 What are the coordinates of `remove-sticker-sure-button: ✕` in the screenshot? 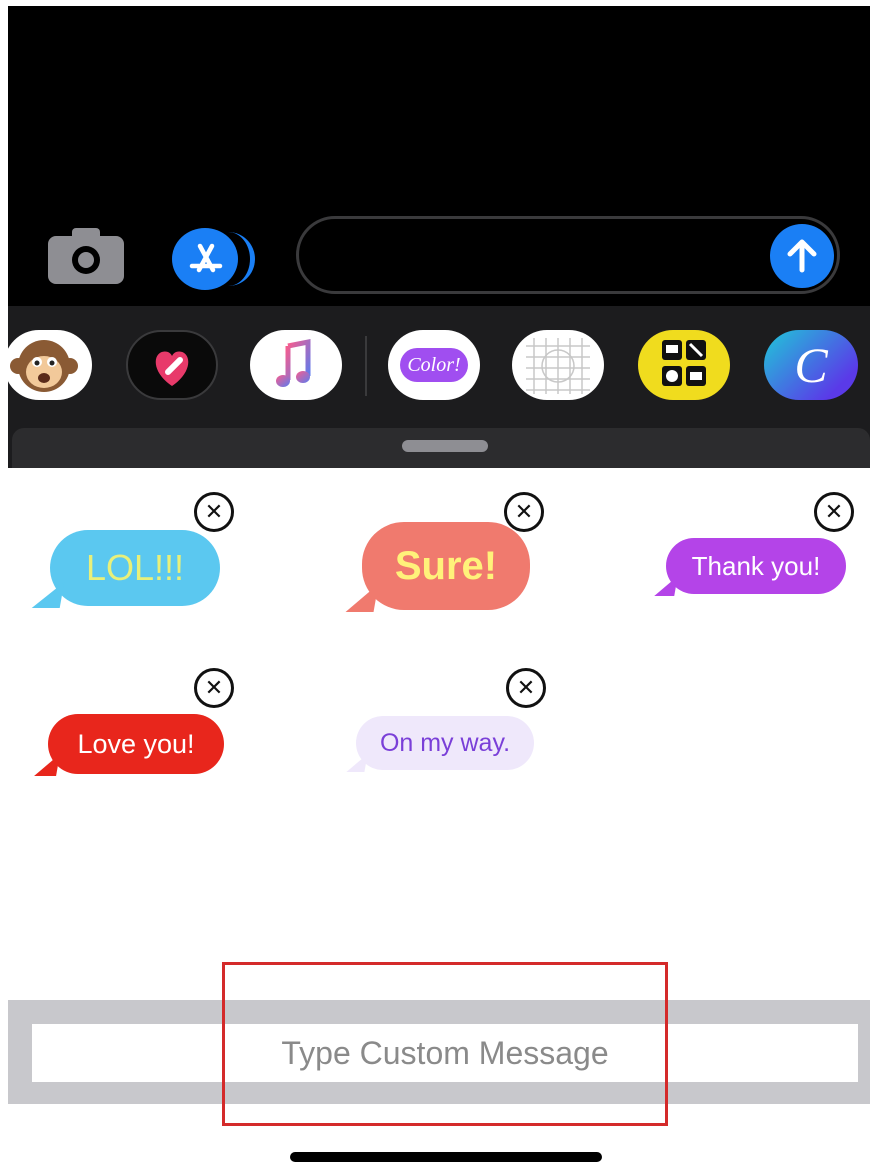 It's located at (524, 512).